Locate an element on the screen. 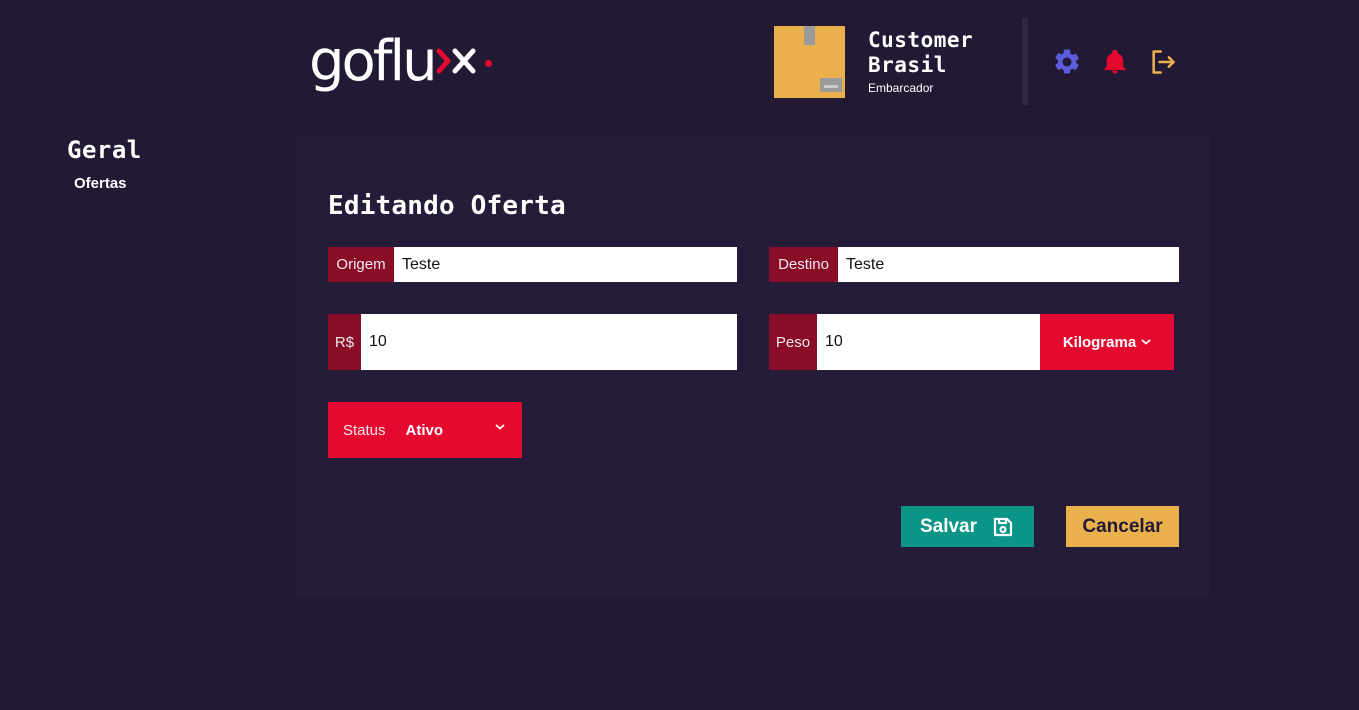 The width and height of the screenshot is (1359, 710). origem-input is located at coordinates (565, 264).